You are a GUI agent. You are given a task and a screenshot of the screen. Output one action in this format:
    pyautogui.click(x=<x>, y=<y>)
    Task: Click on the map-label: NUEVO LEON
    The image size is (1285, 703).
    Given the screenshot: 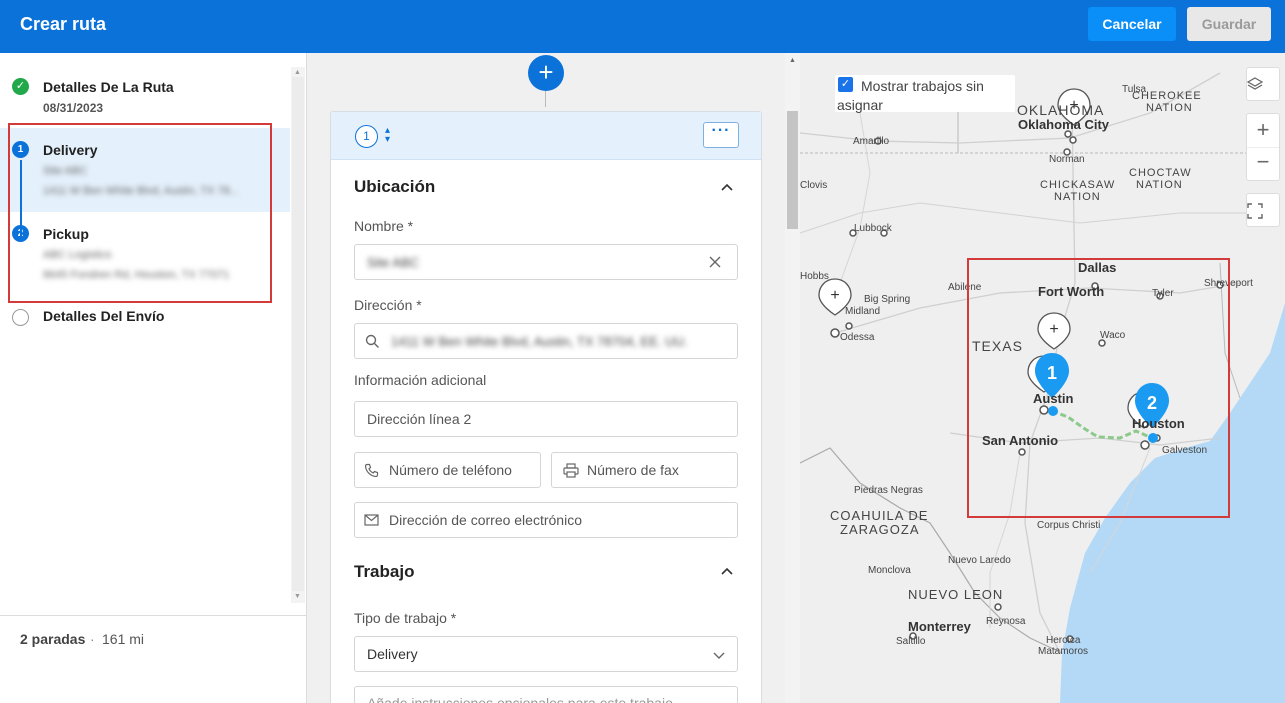 What is the action you would take?
    pyautogui.click(x=955, y=594)
    